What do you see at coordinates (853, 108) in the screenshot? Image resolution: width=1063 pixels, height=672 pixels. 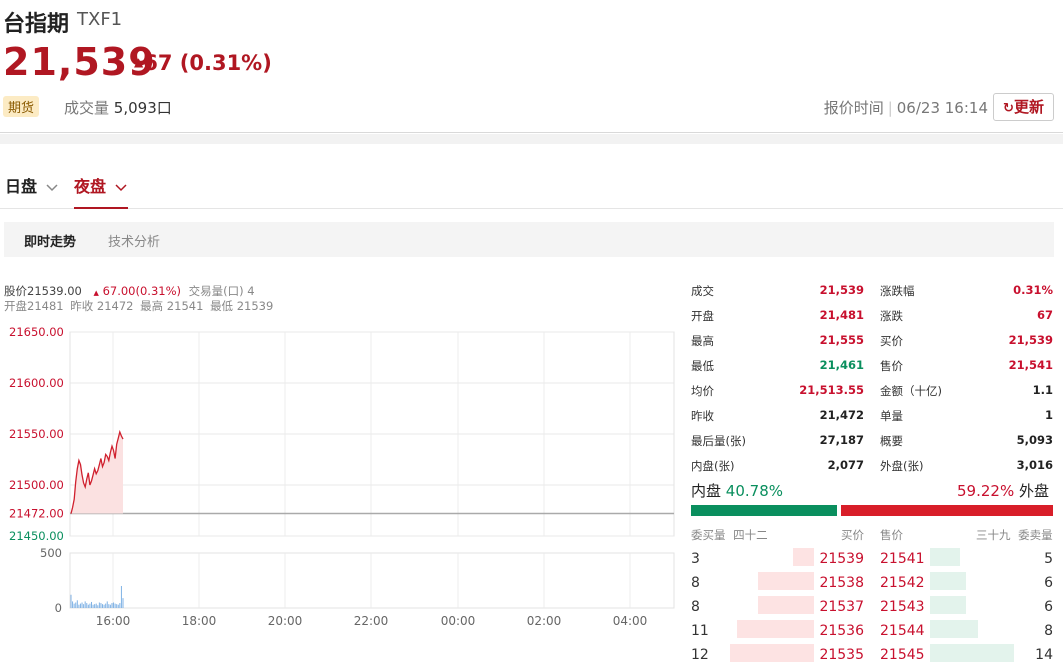 I see `quote-time-label: 报价时间` at bounding box center [853, 108].